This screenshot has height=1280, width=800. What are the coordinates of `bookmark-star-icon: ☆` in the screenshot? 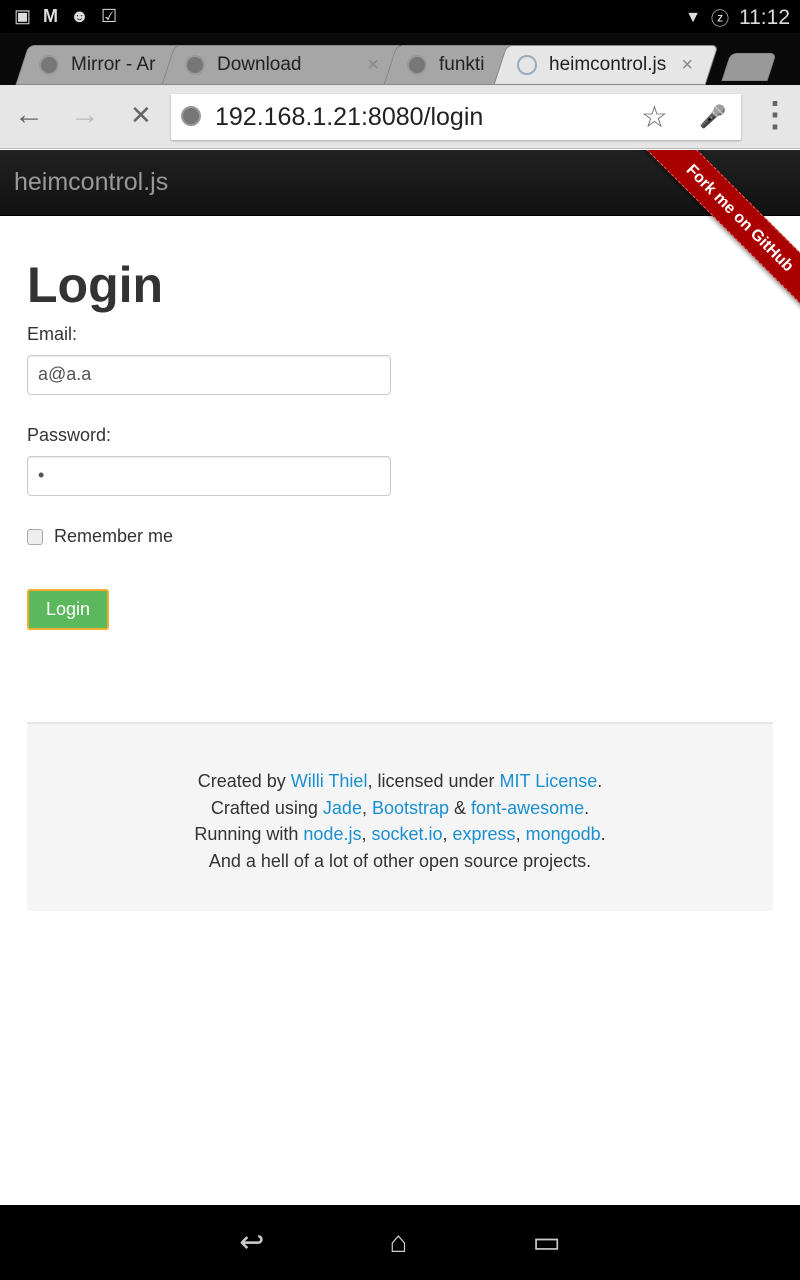 It's located at (654, 117).